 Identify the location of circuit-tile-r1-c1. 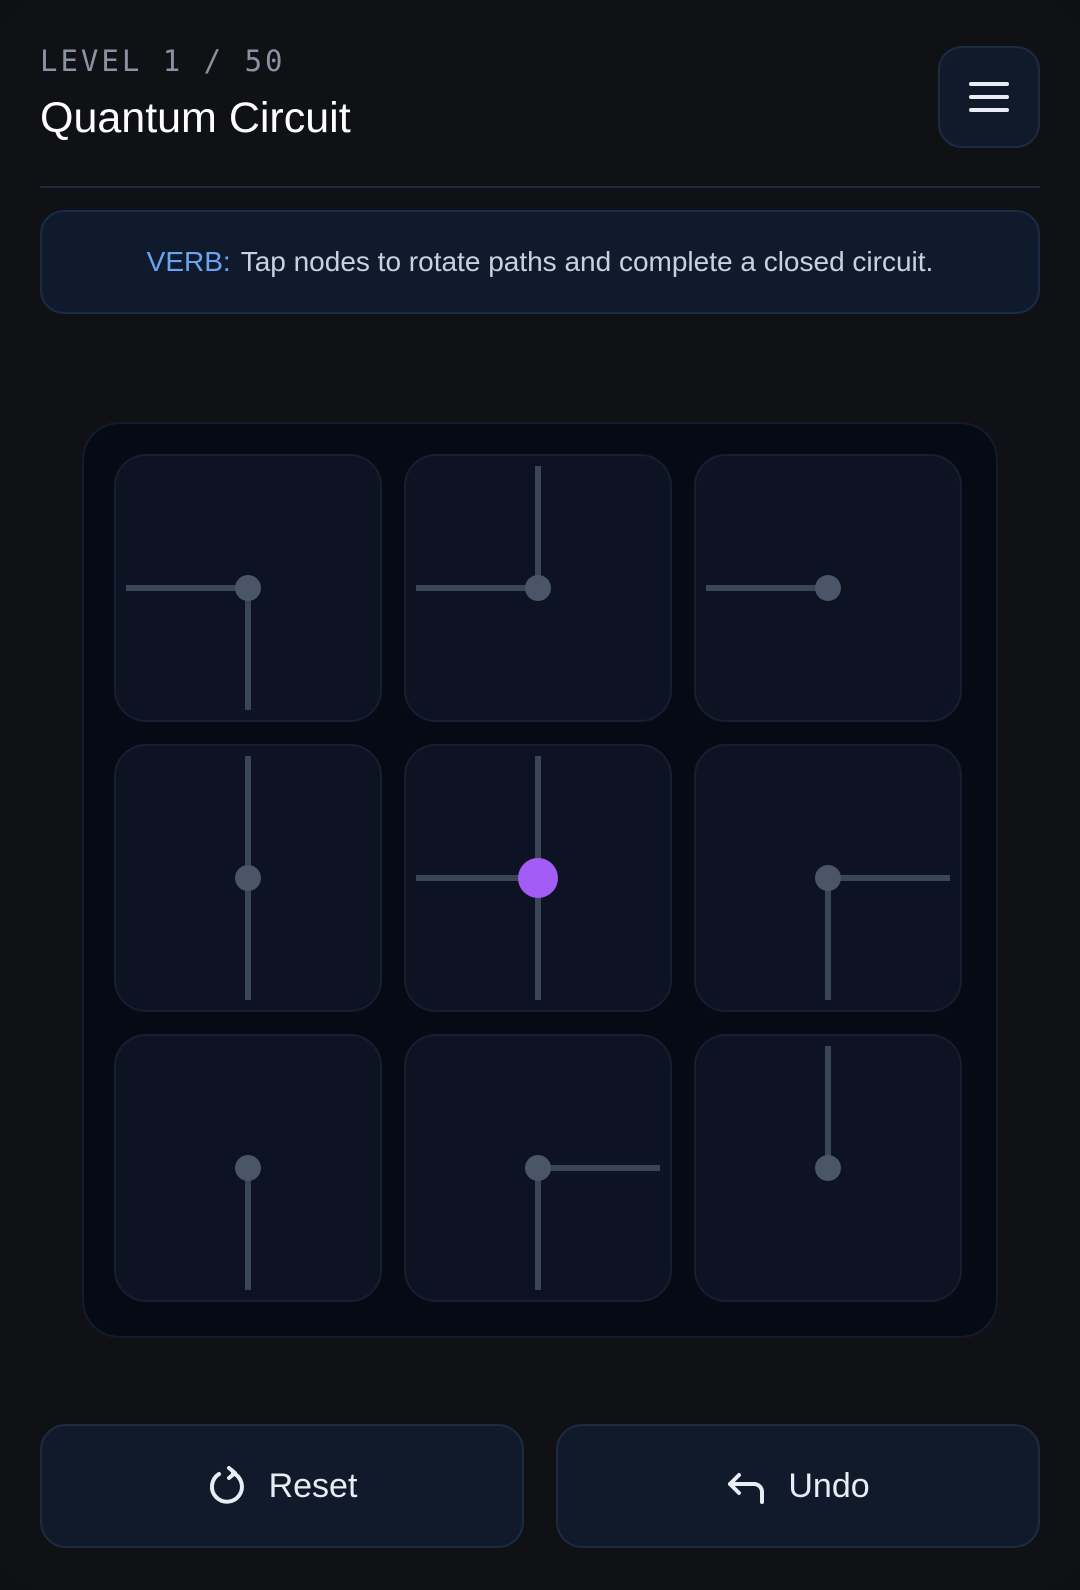
(248, 588).